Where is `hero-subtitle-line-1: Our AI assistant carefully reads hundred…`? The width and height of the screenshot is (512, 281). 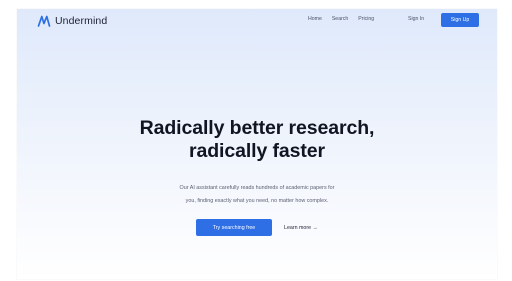
hero-subtitle-line-1: Our AI assistant carefully reads hundred… is located at coordinates (257, 188).